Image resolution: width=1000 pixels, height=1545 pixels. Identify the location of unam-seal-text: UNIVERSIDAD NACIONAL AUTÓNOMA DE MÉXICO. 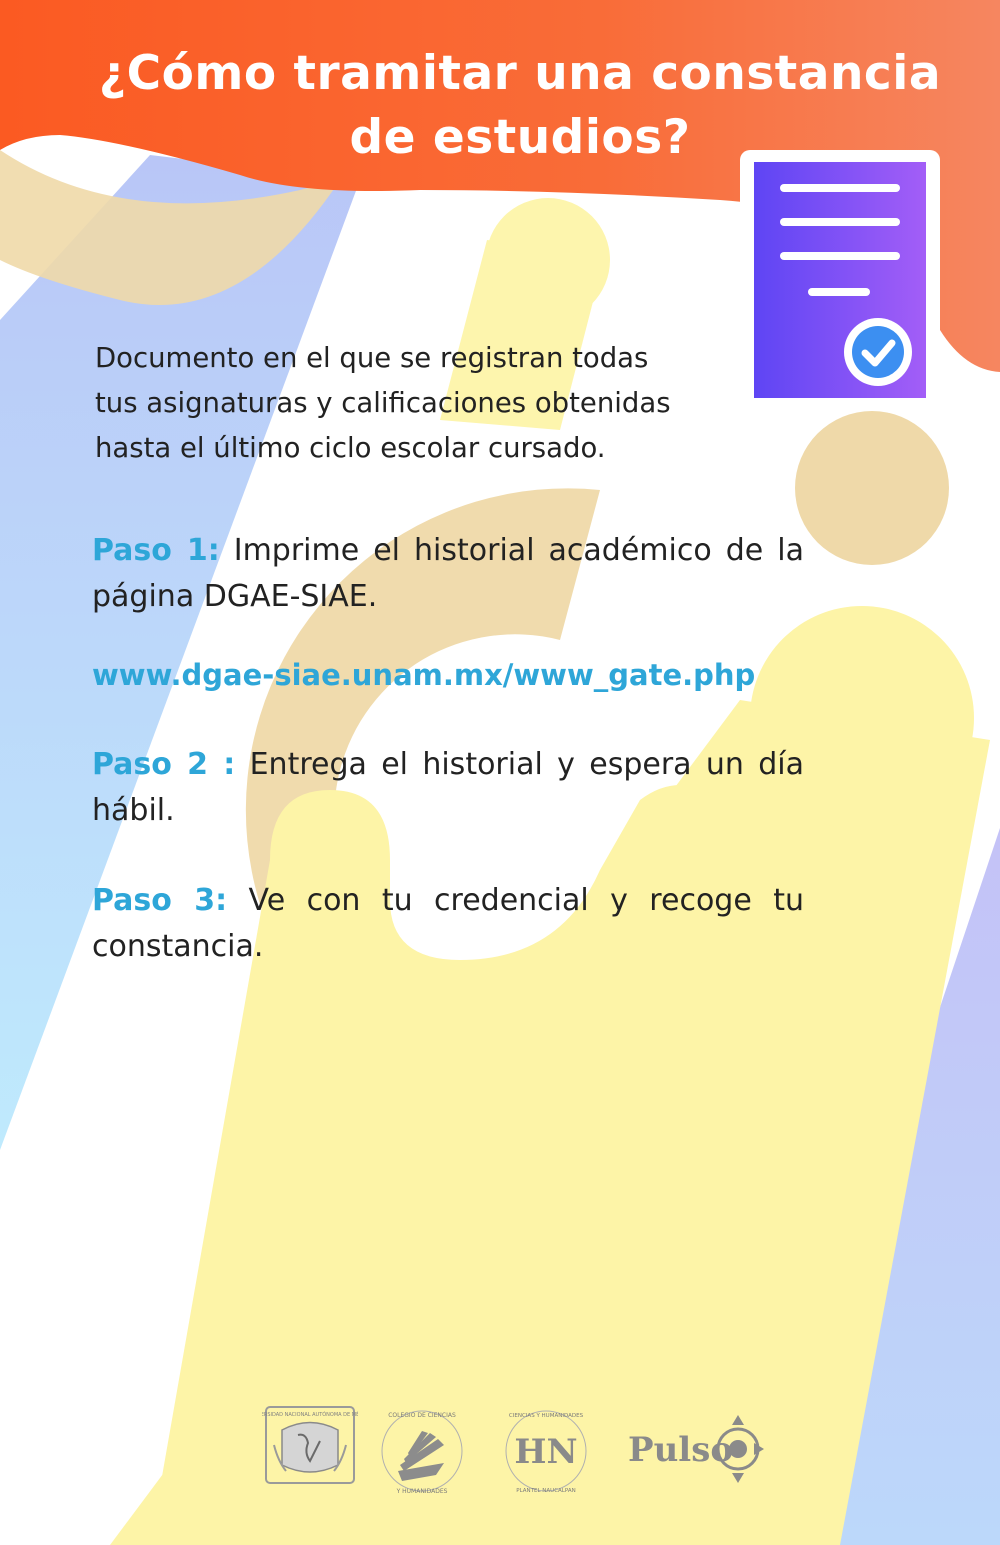
(310, 1414).